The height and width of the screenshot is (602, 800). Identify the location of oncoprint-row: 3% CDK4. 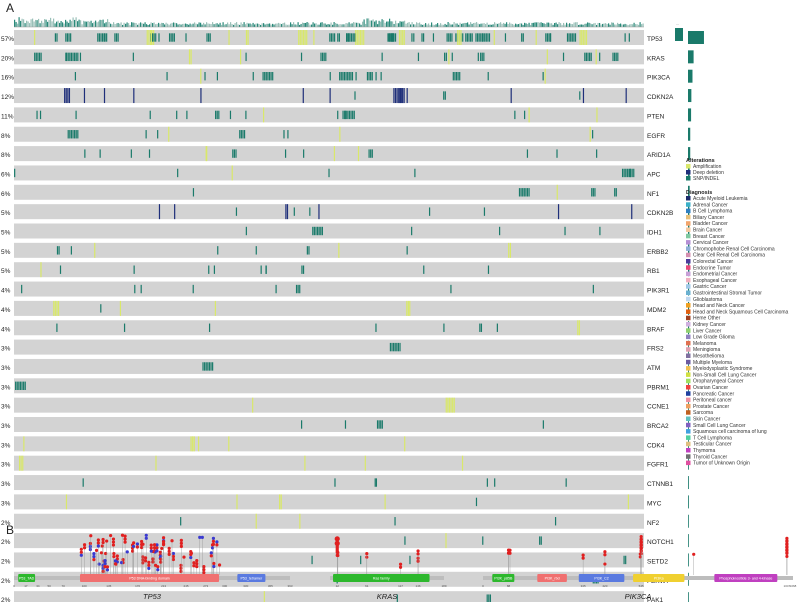
(345, 444).